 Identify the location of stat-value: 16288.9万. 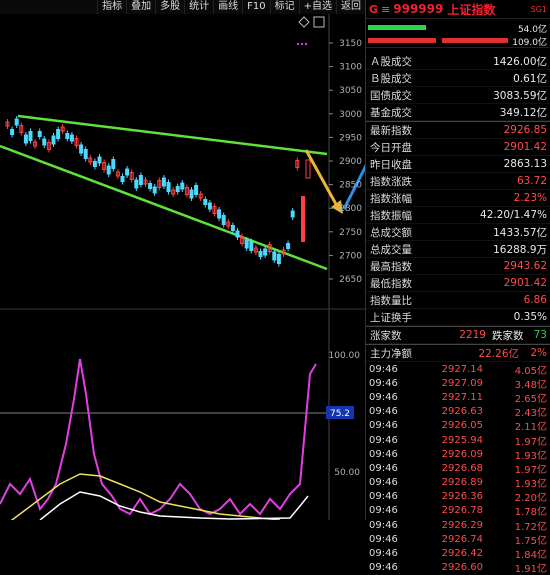
(490, 249).